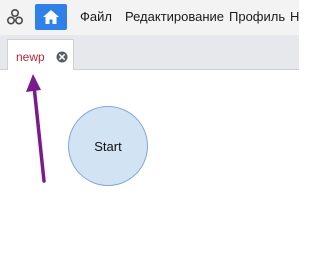 This screenshot has width=320, height=266. What do you see at coordinates (36, 128) in the screenshot?
I see `annotation-arrow` at bounding box center [36, 128].